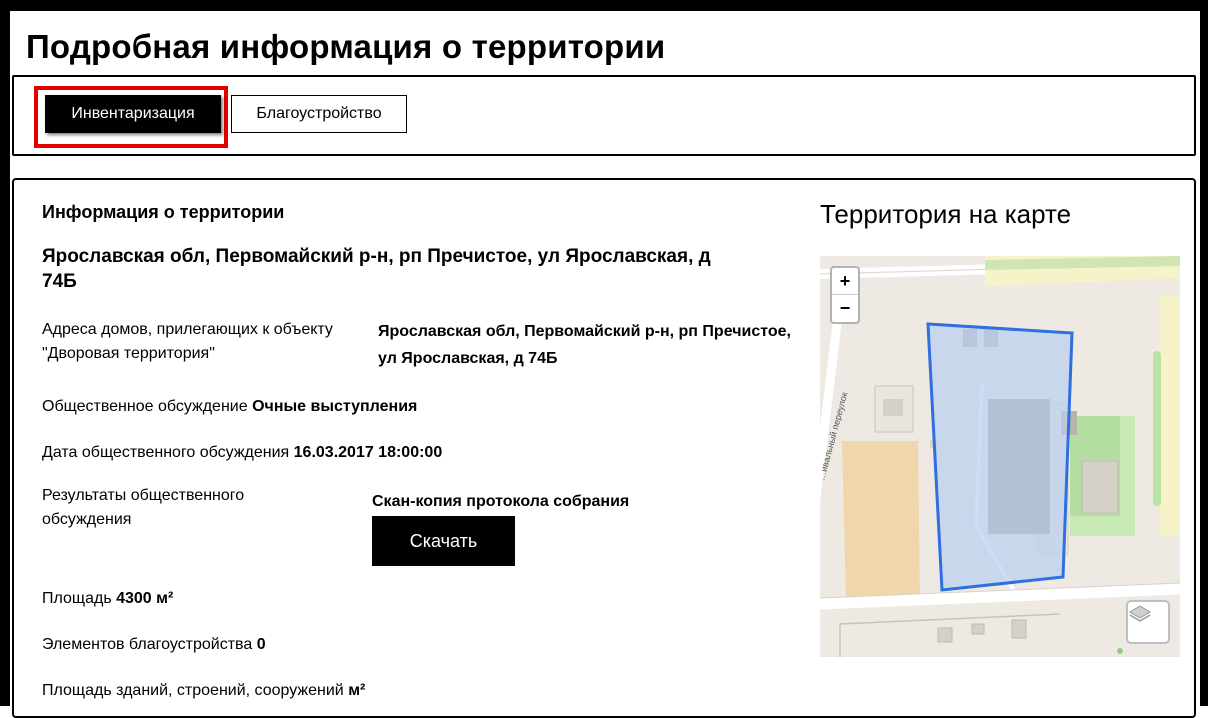 Image resolution: width=1208 pixels, height=718 pixels. I want to click on tab-improvement: Благоустройство, so click(319, 114).